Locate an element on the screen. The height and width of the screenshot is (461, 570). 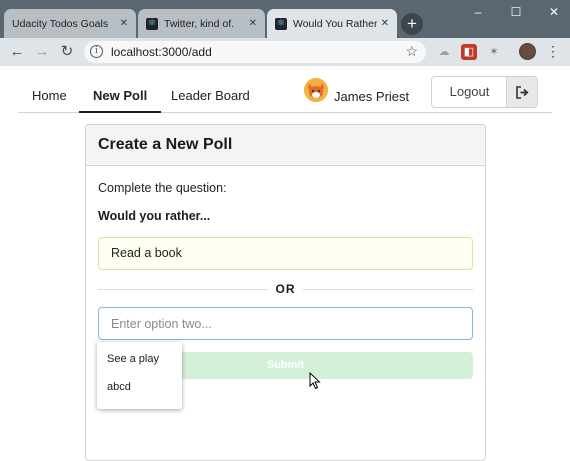
extension-icon: ✶ is located at coordinates (494, 52).